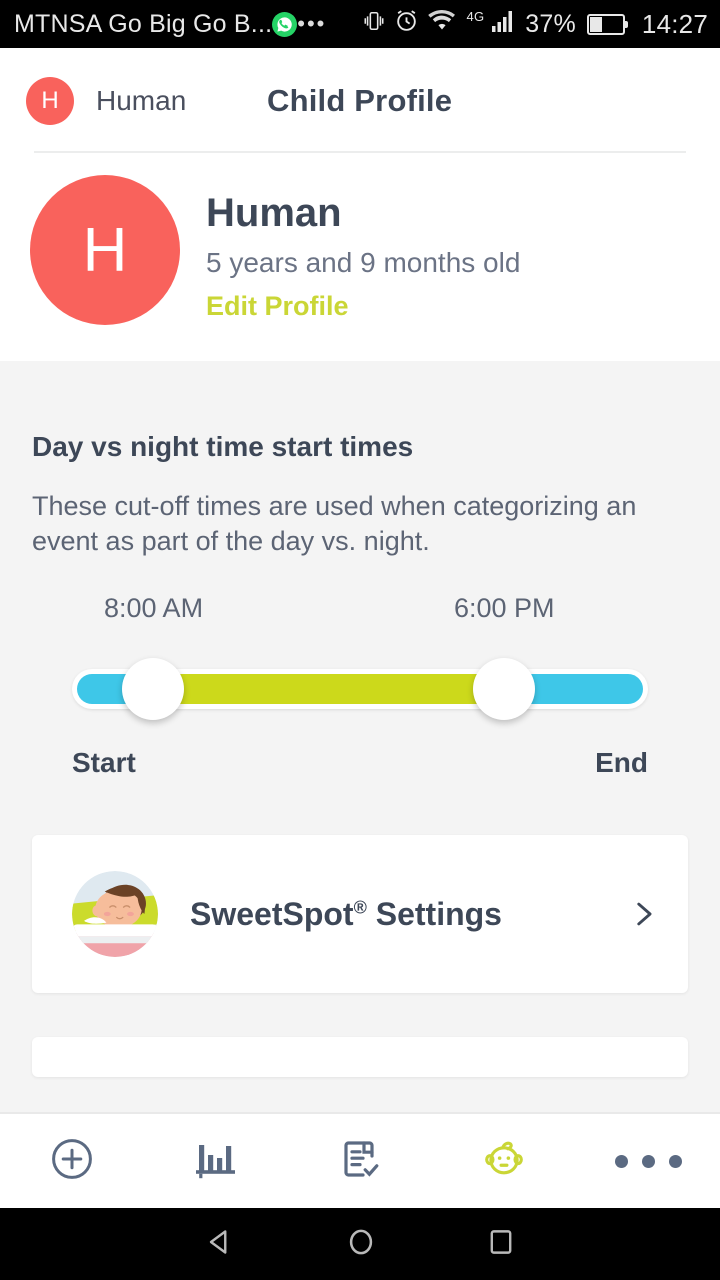 The width and height of the screenshot is (720, 1280). I want to click on next-settings-row-partial, so click(360, 1057).